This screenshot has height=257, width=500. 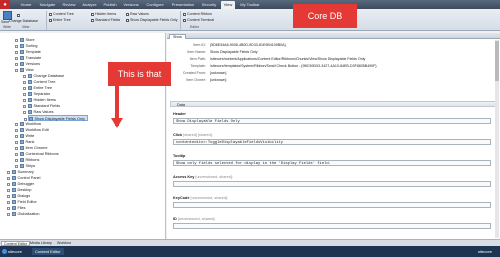 What do you see at coordinates (26, 184) in the screenshot?
I see `tree-node-label: Debugger` at bounding box center [26, 184].